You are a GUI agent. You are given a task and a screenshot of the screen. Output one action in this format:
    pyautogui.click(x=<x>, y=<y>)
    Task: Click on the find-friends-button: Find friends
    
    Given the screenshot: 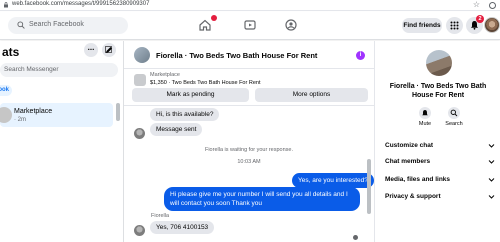 What is the action you would take?
    pyautogui.click(x=422, y=25)
    